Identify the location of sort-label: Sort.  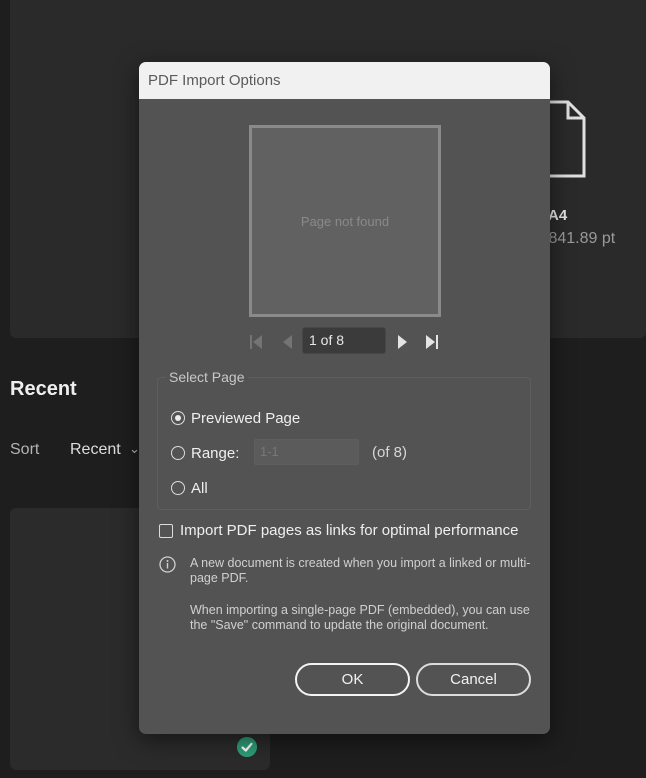
(25, 449).